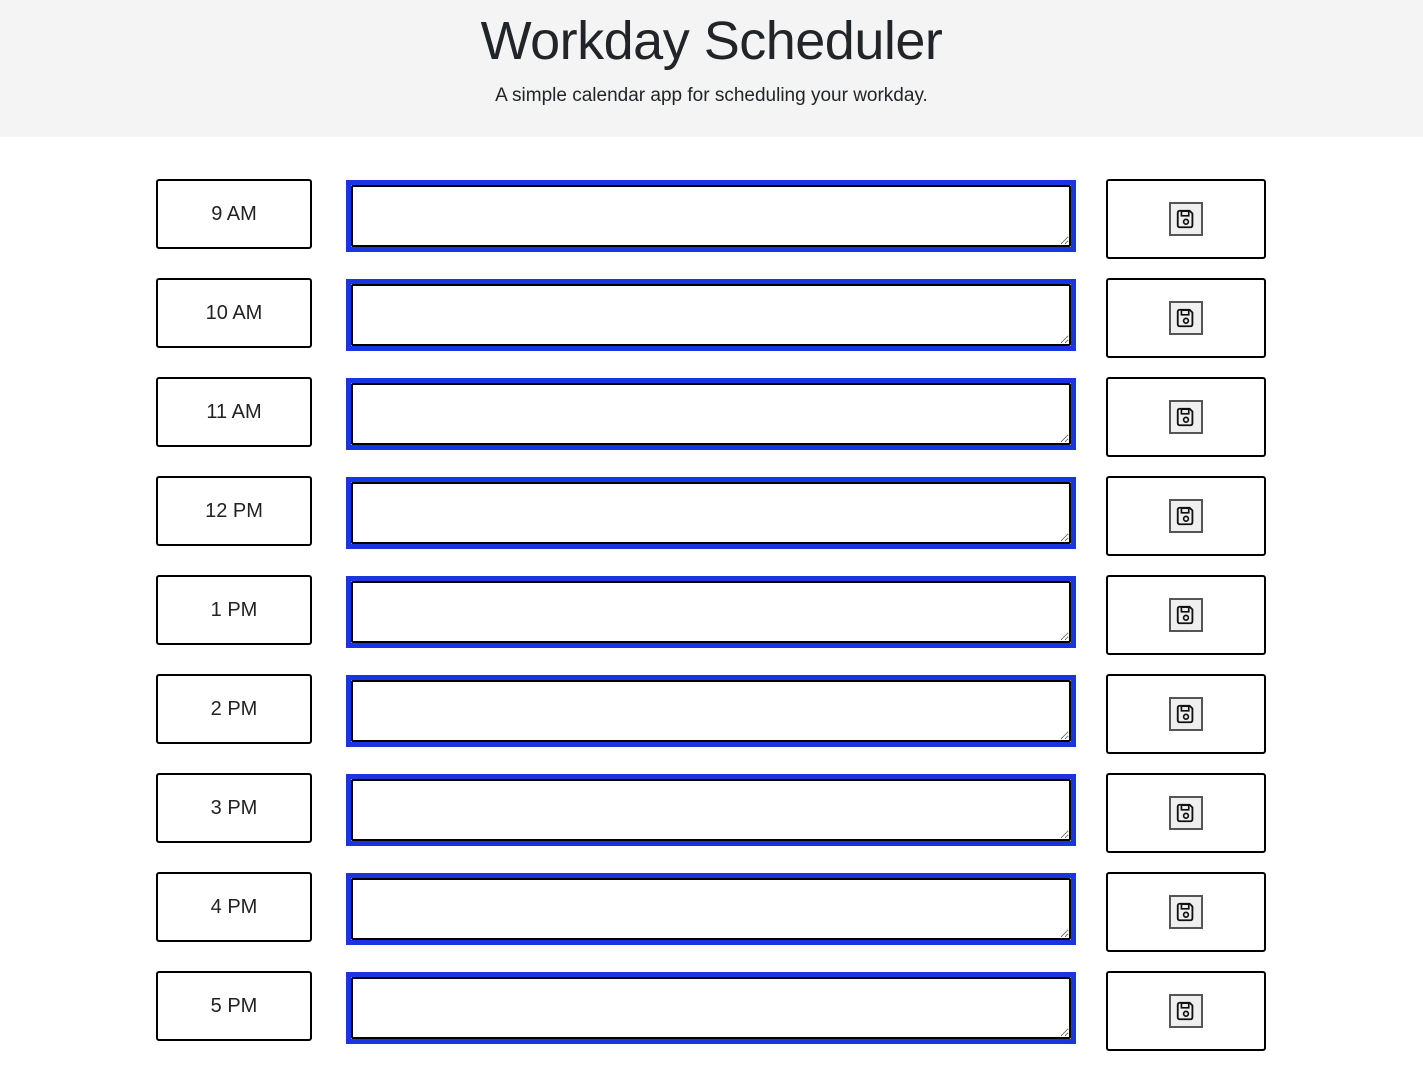 The height and width of the screenshot is (1080, 1423). What do you see at coordinates (234, 808) in the screenshot?
I see `hour-label: 3 PM` at bounding box center [234, 808].